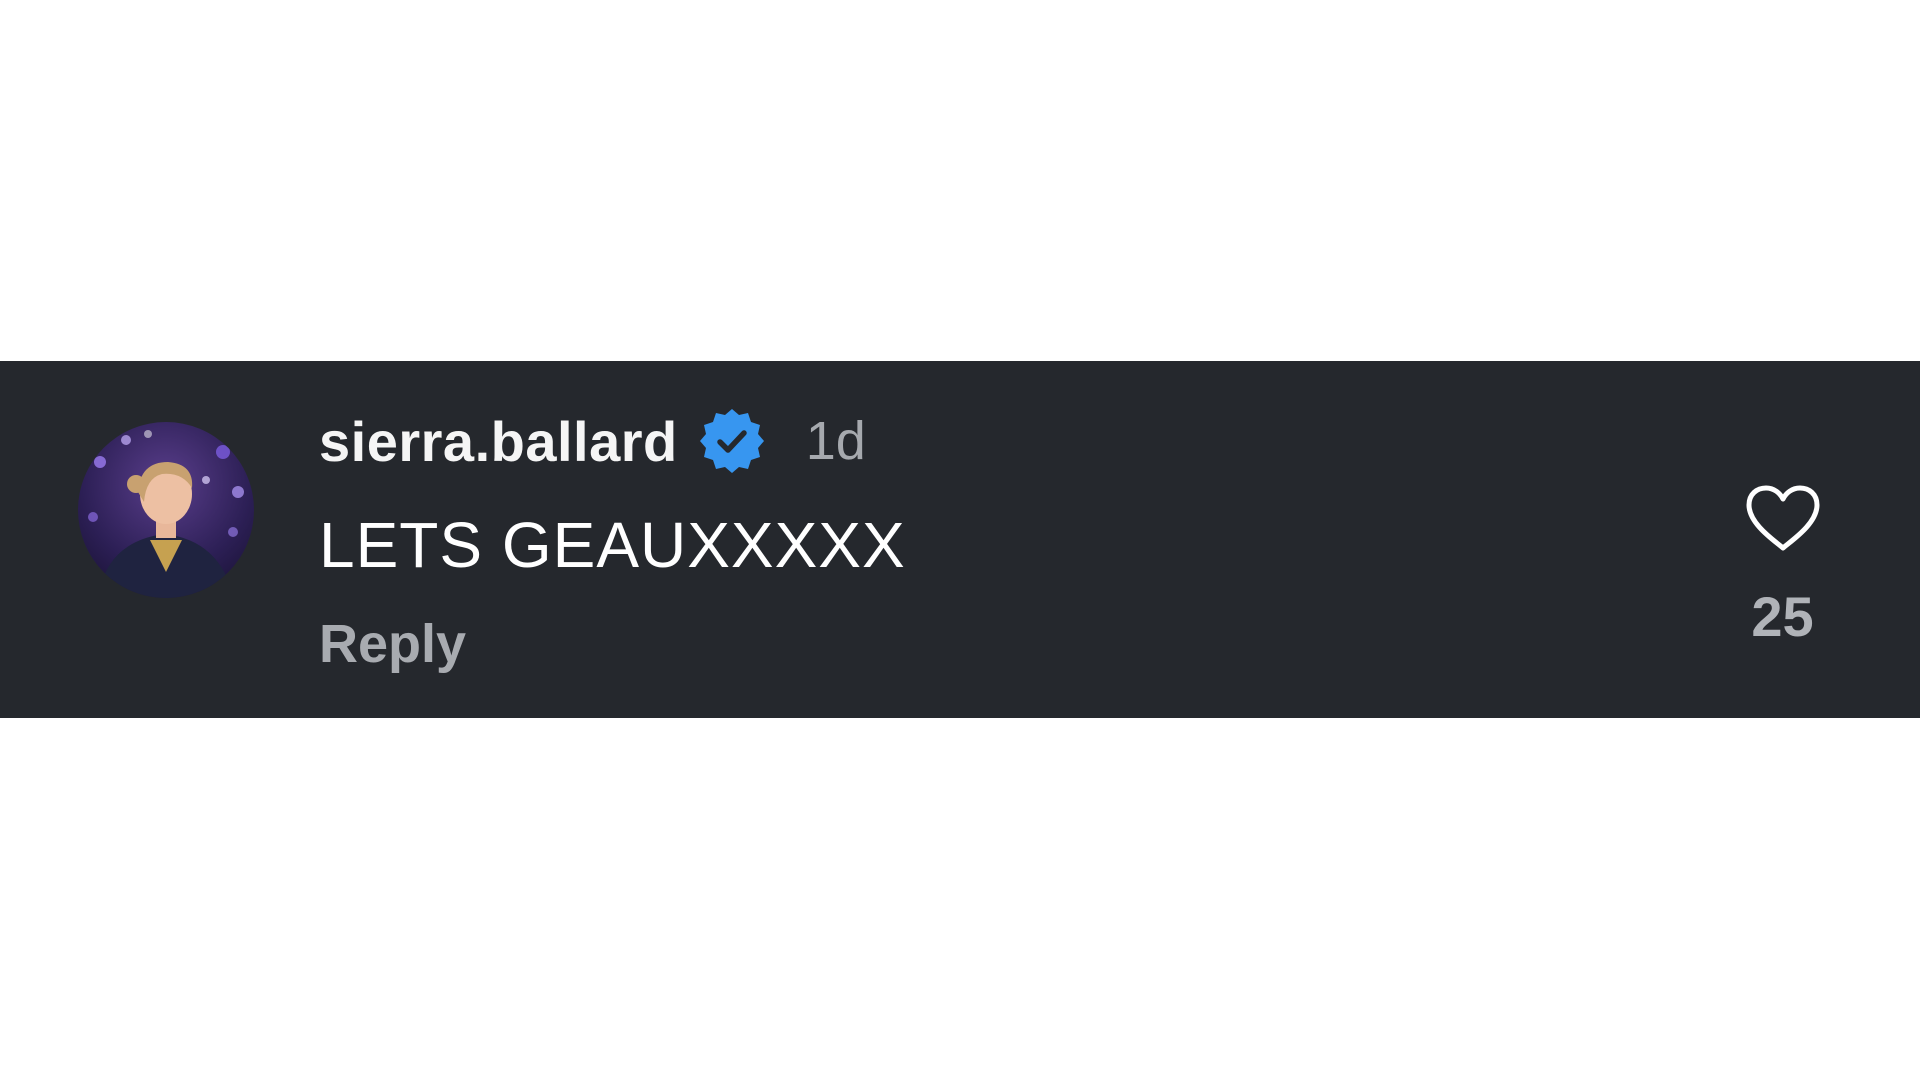  I want to click on avatar, so click(166, 510).